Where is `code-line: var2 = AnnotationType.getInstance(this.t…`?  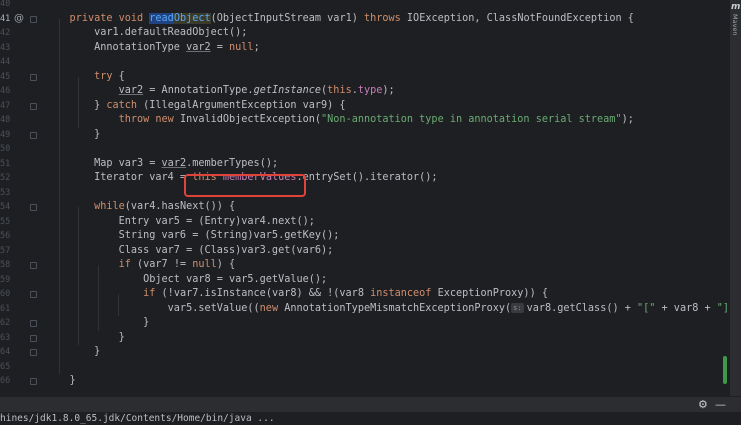 code-line: var2 = AnnotationType.getInstance(this.t… is located at coordinates (220, 91).